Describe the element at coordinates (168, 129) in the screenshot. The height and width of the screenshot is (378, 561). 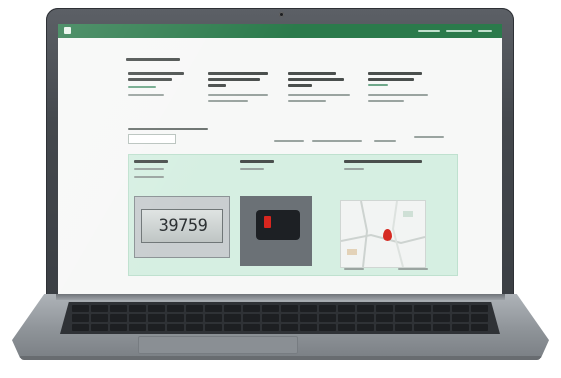
I see `section-label` at that location.